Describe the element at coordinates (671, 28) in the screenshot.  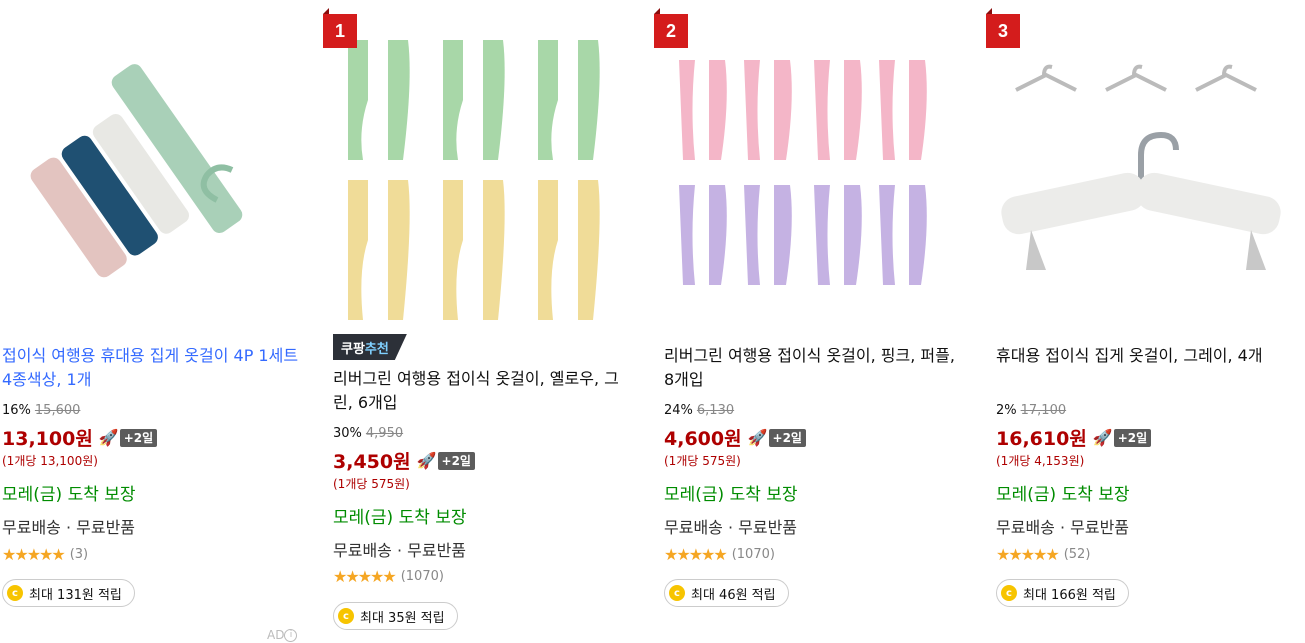
I see `rank-badge: 2` at that location.